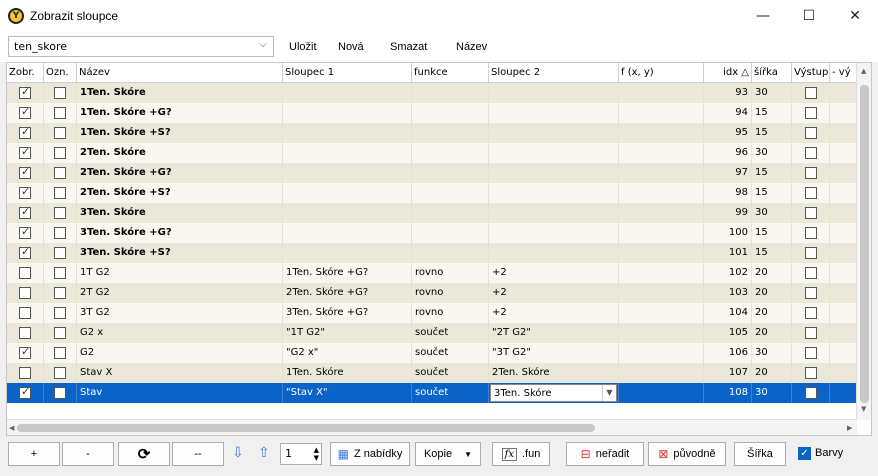 The image size is (878, 476). What do you see at coordinates (728, 273) in the screenshot?
I see `idx-cell: 102` at bounding box center [728, 273].